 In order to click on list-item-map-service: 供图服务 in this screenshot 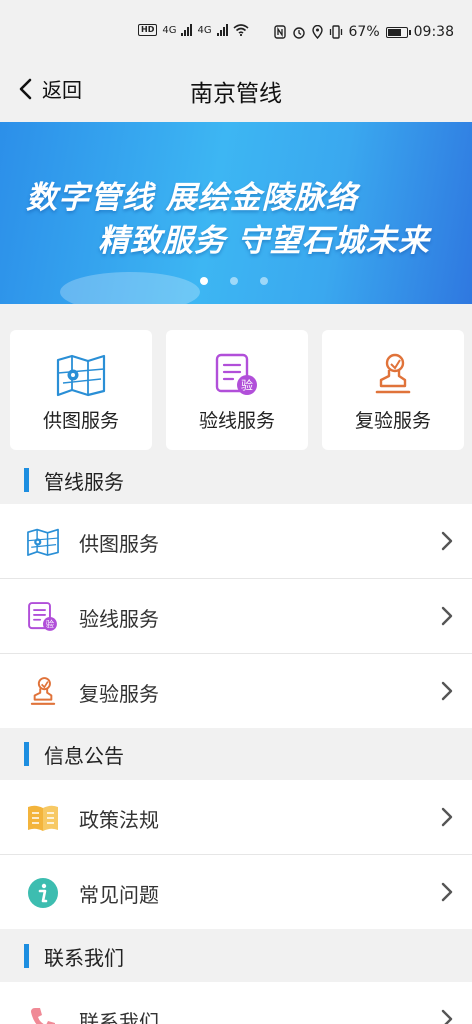, I will do `click(236, 541)`.